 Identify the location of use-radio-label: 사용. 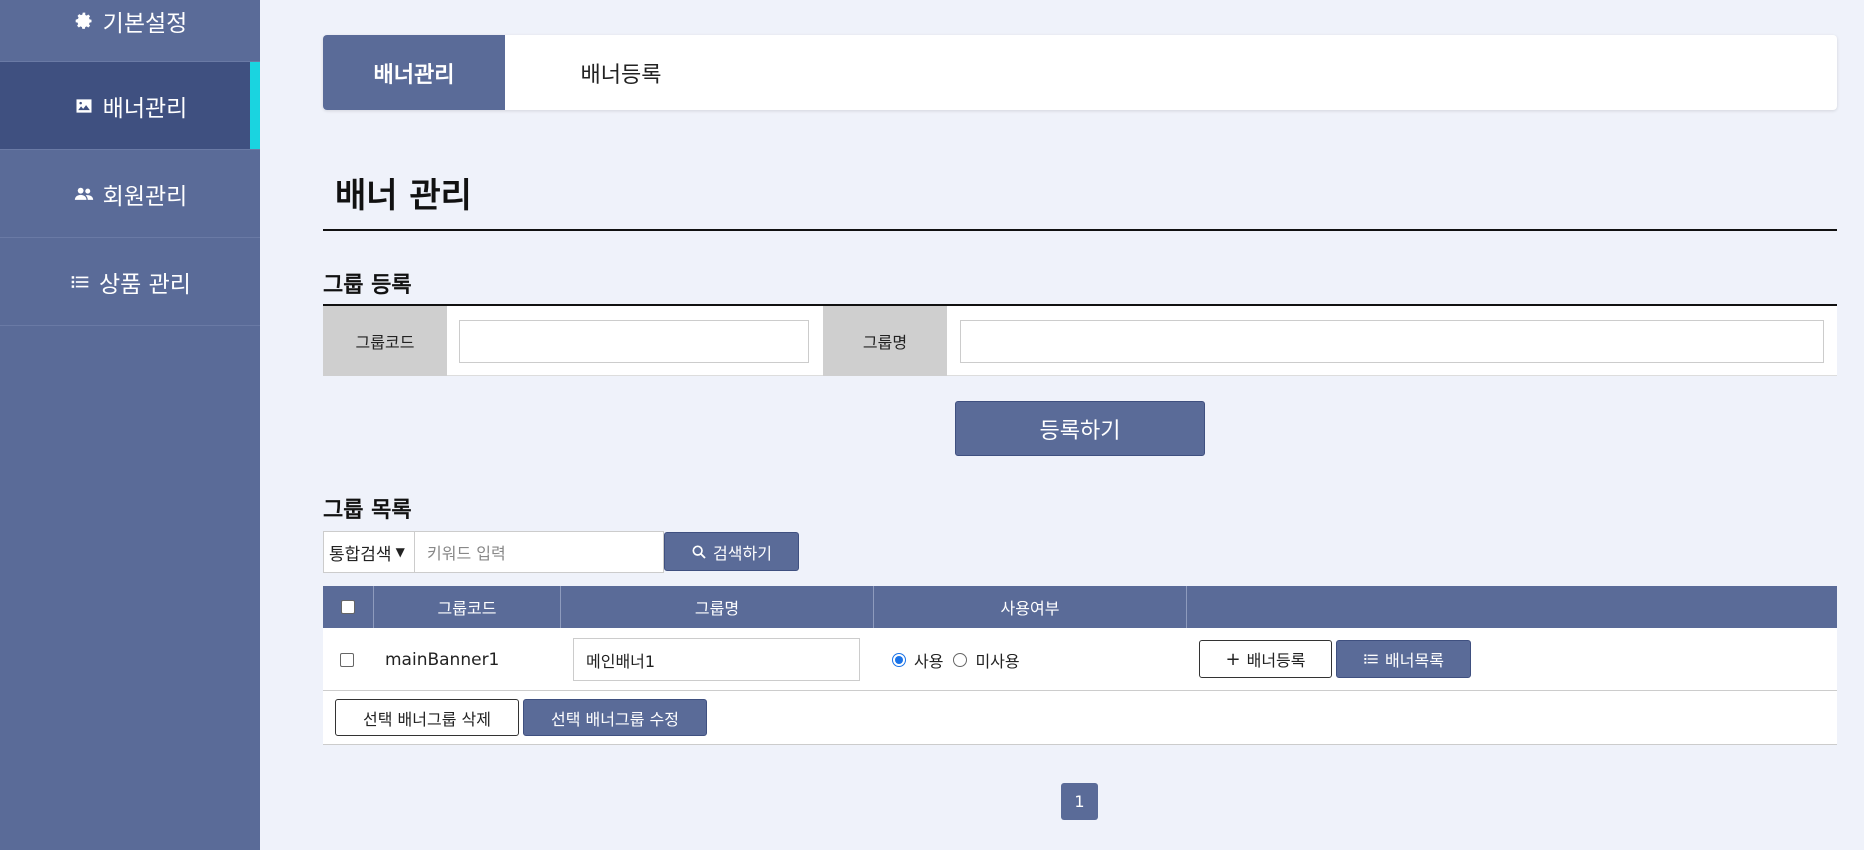
(929, 661).